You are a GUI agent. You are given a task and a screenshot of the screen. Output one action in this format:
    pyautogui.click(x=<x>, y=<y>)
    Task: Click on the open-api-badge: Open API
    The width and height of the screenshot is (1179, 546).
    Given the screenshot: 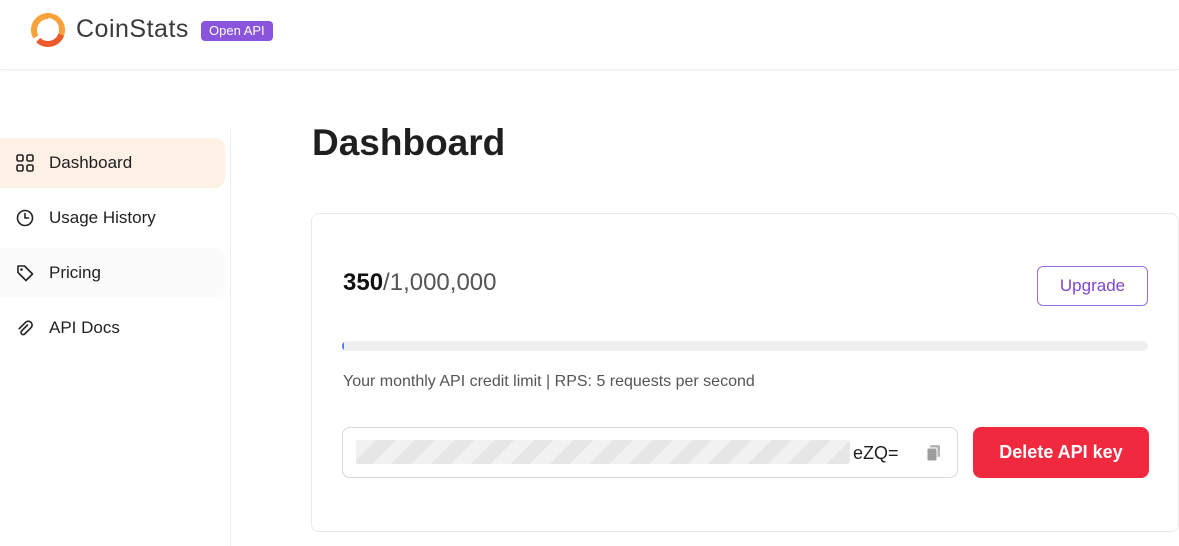 What is the action you would take?
    pyautogui.click(x=237, y=31)
    